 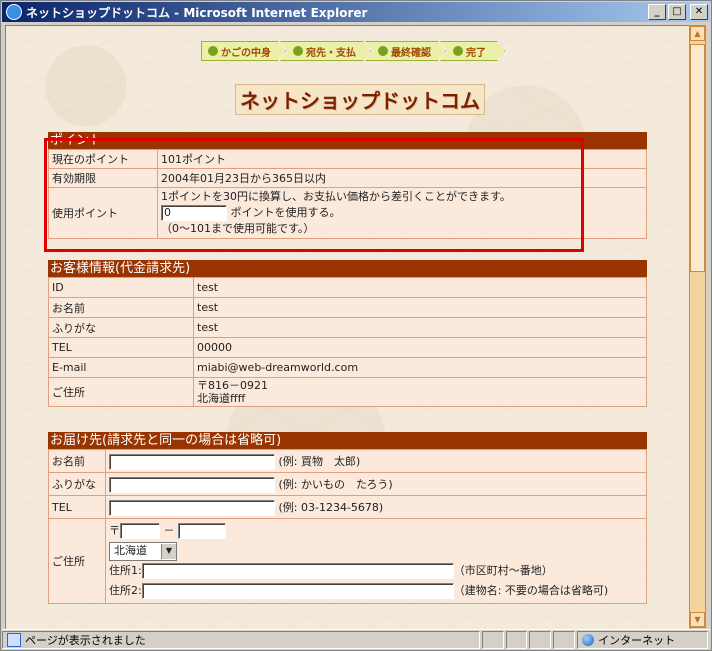 I want to click on zone-cell: インターネット, so click(x=643, y=640).